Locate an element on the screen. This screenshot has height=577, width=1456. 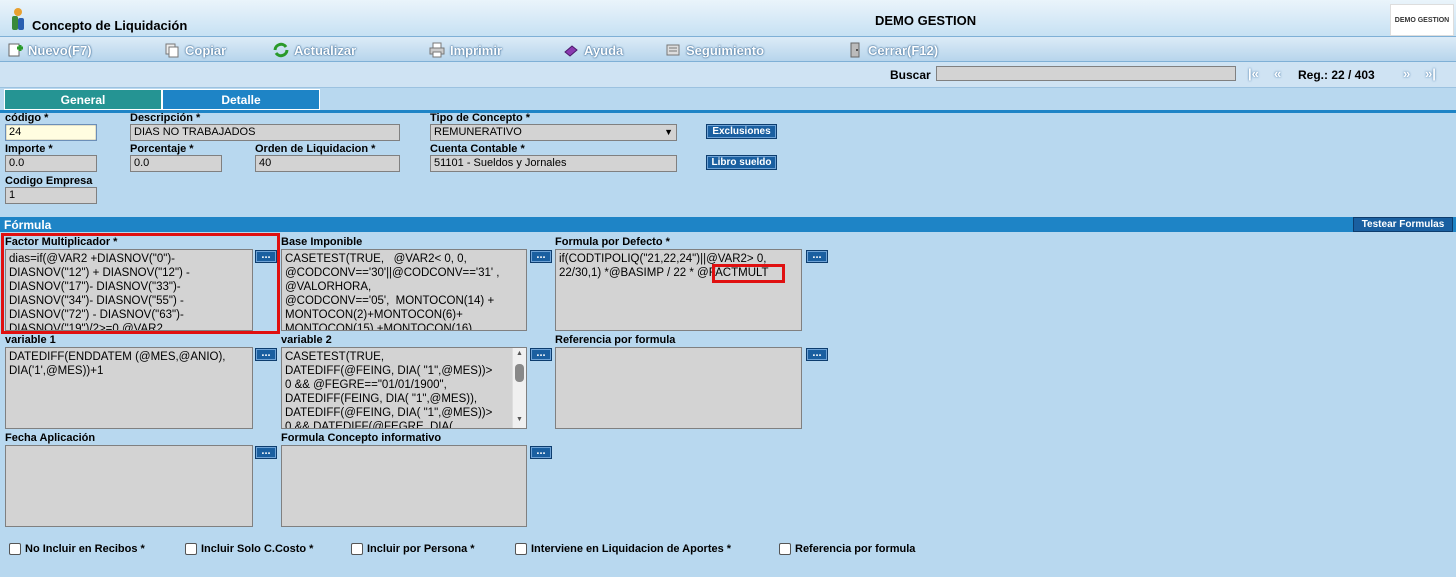
app-logo-icon is located at coordinates (18, 19).